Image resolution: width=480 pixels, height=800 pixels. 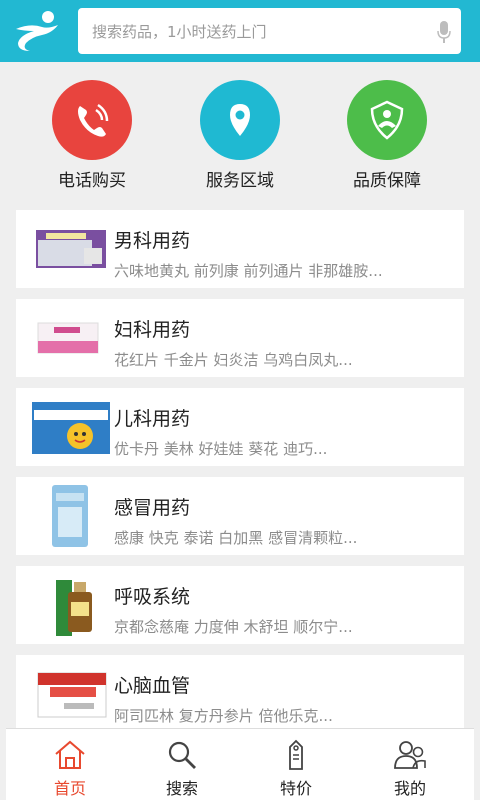 What do you see at coordinates (387, 181) in the screenshot?
I see `quick-action-label: 品质保障` at bounding box center [387, 181].